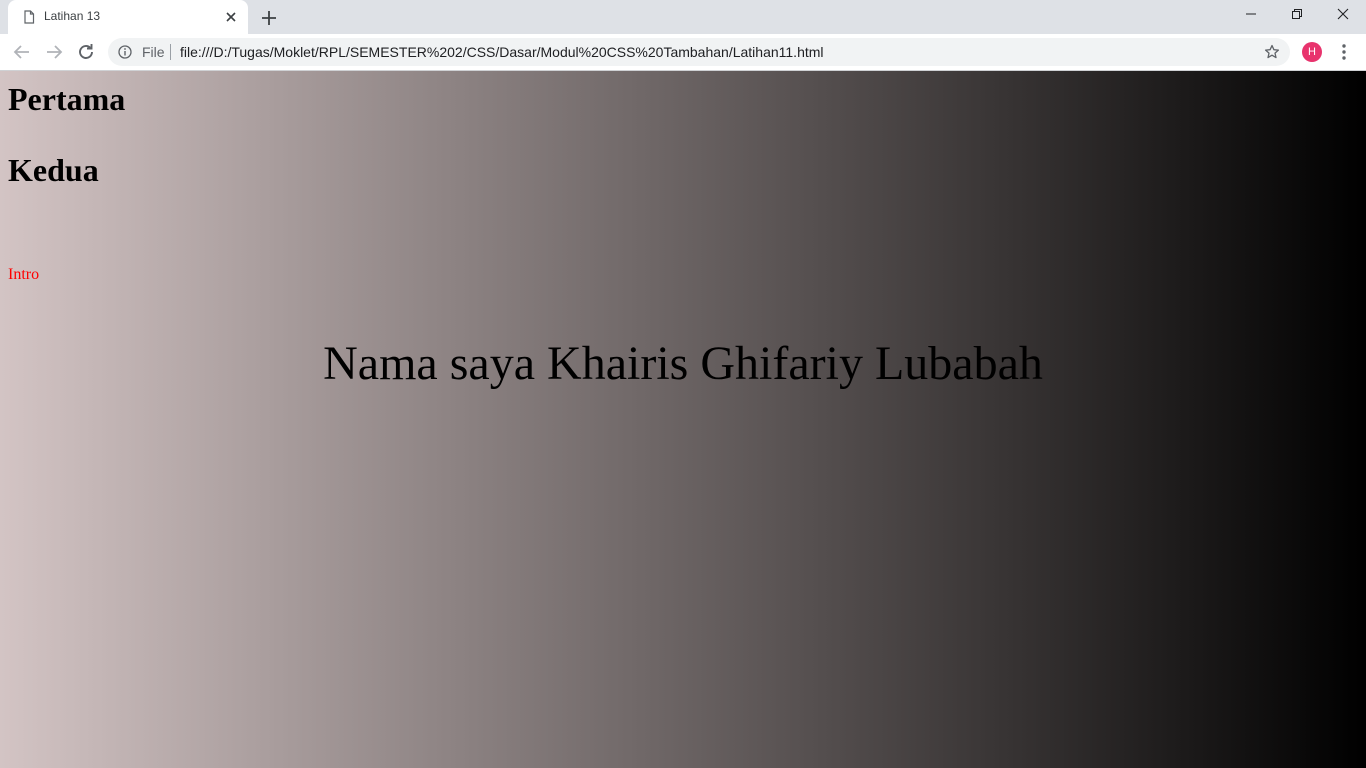 This screenshot has width=1366, height=768. I want to click on tab-close-icon, so click(231, 17).